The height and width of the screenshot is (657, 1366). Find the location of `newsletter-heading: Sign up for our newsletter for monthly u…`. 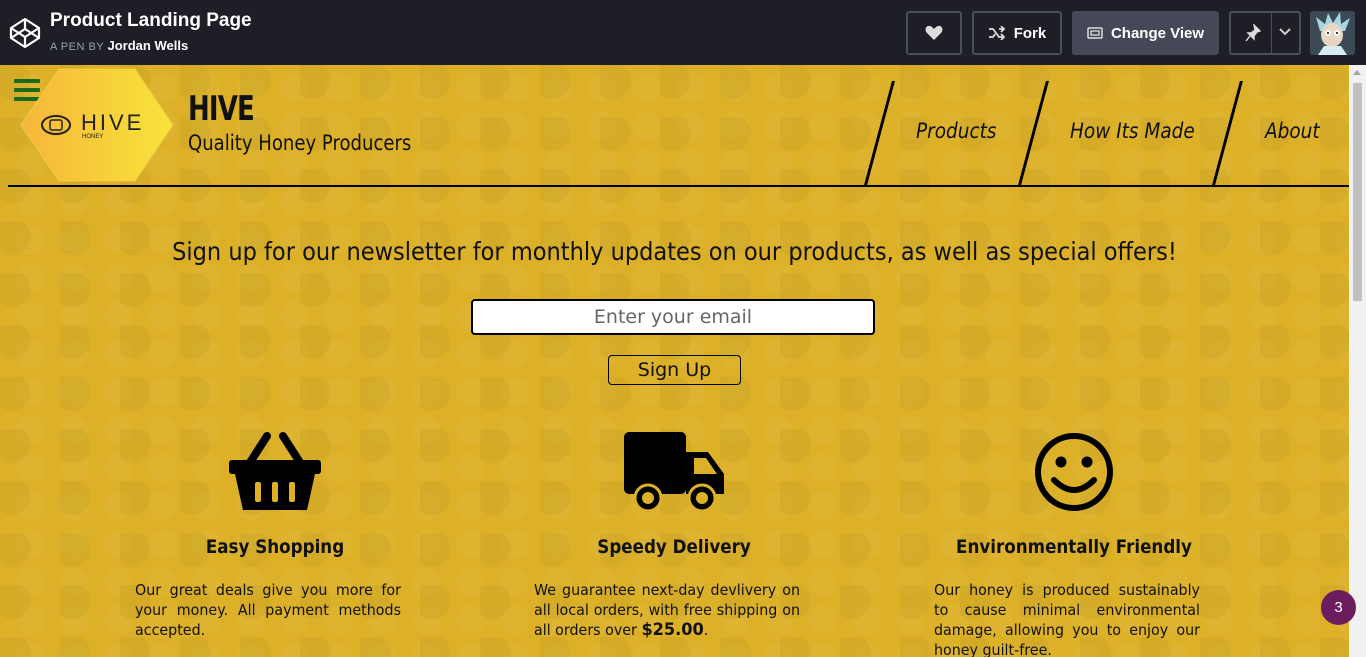

newsletter-heading: Sign up for our newsletter for monthly u… is located at coordinates (674, 251).